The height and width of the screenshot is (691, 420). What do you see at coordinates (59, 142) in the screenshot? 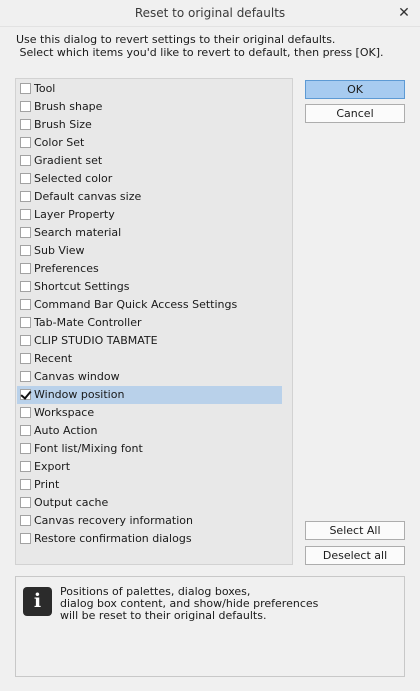
I see `list-item-label: Color Set` at bounding box center [59, 142].